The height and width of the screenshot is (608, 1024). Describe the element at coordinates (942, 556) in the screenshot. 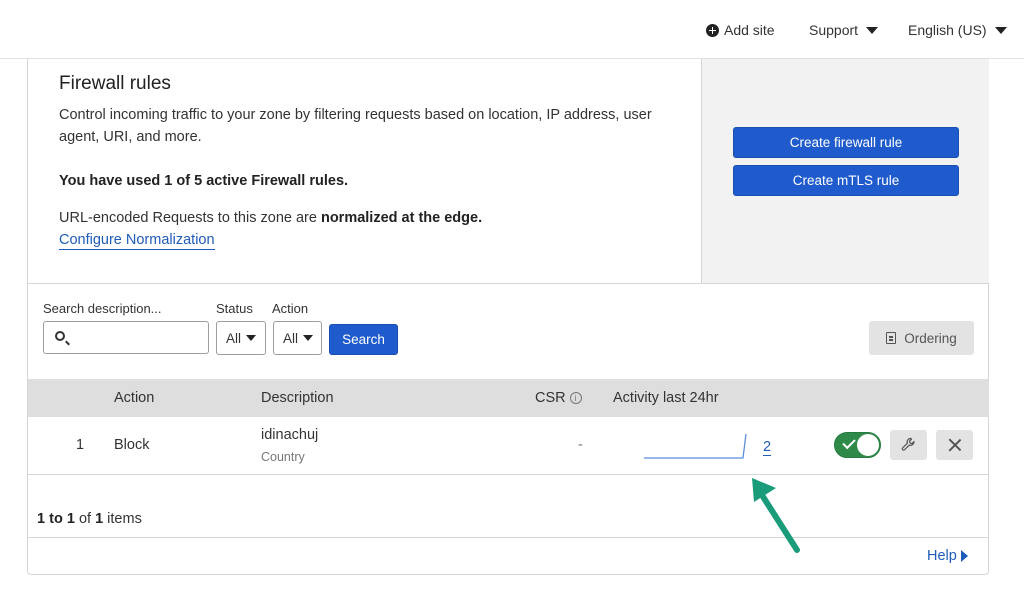

I see `help-label: Help` at that location.